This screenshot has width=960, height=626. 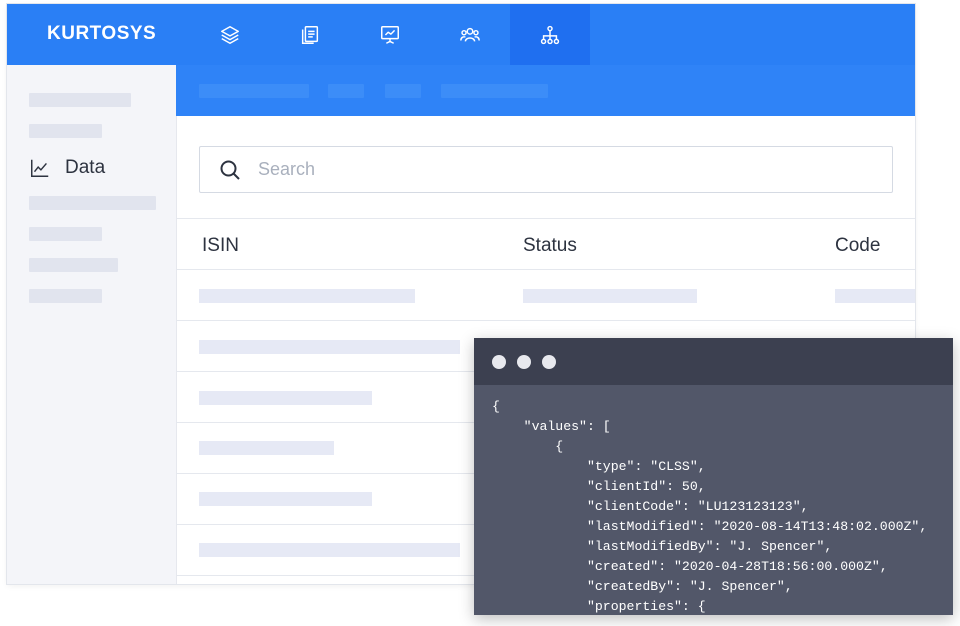 What do you see at coordinates (470, 34) in the screenshot?
I see `users-icon` at bounding box center [470, 34].